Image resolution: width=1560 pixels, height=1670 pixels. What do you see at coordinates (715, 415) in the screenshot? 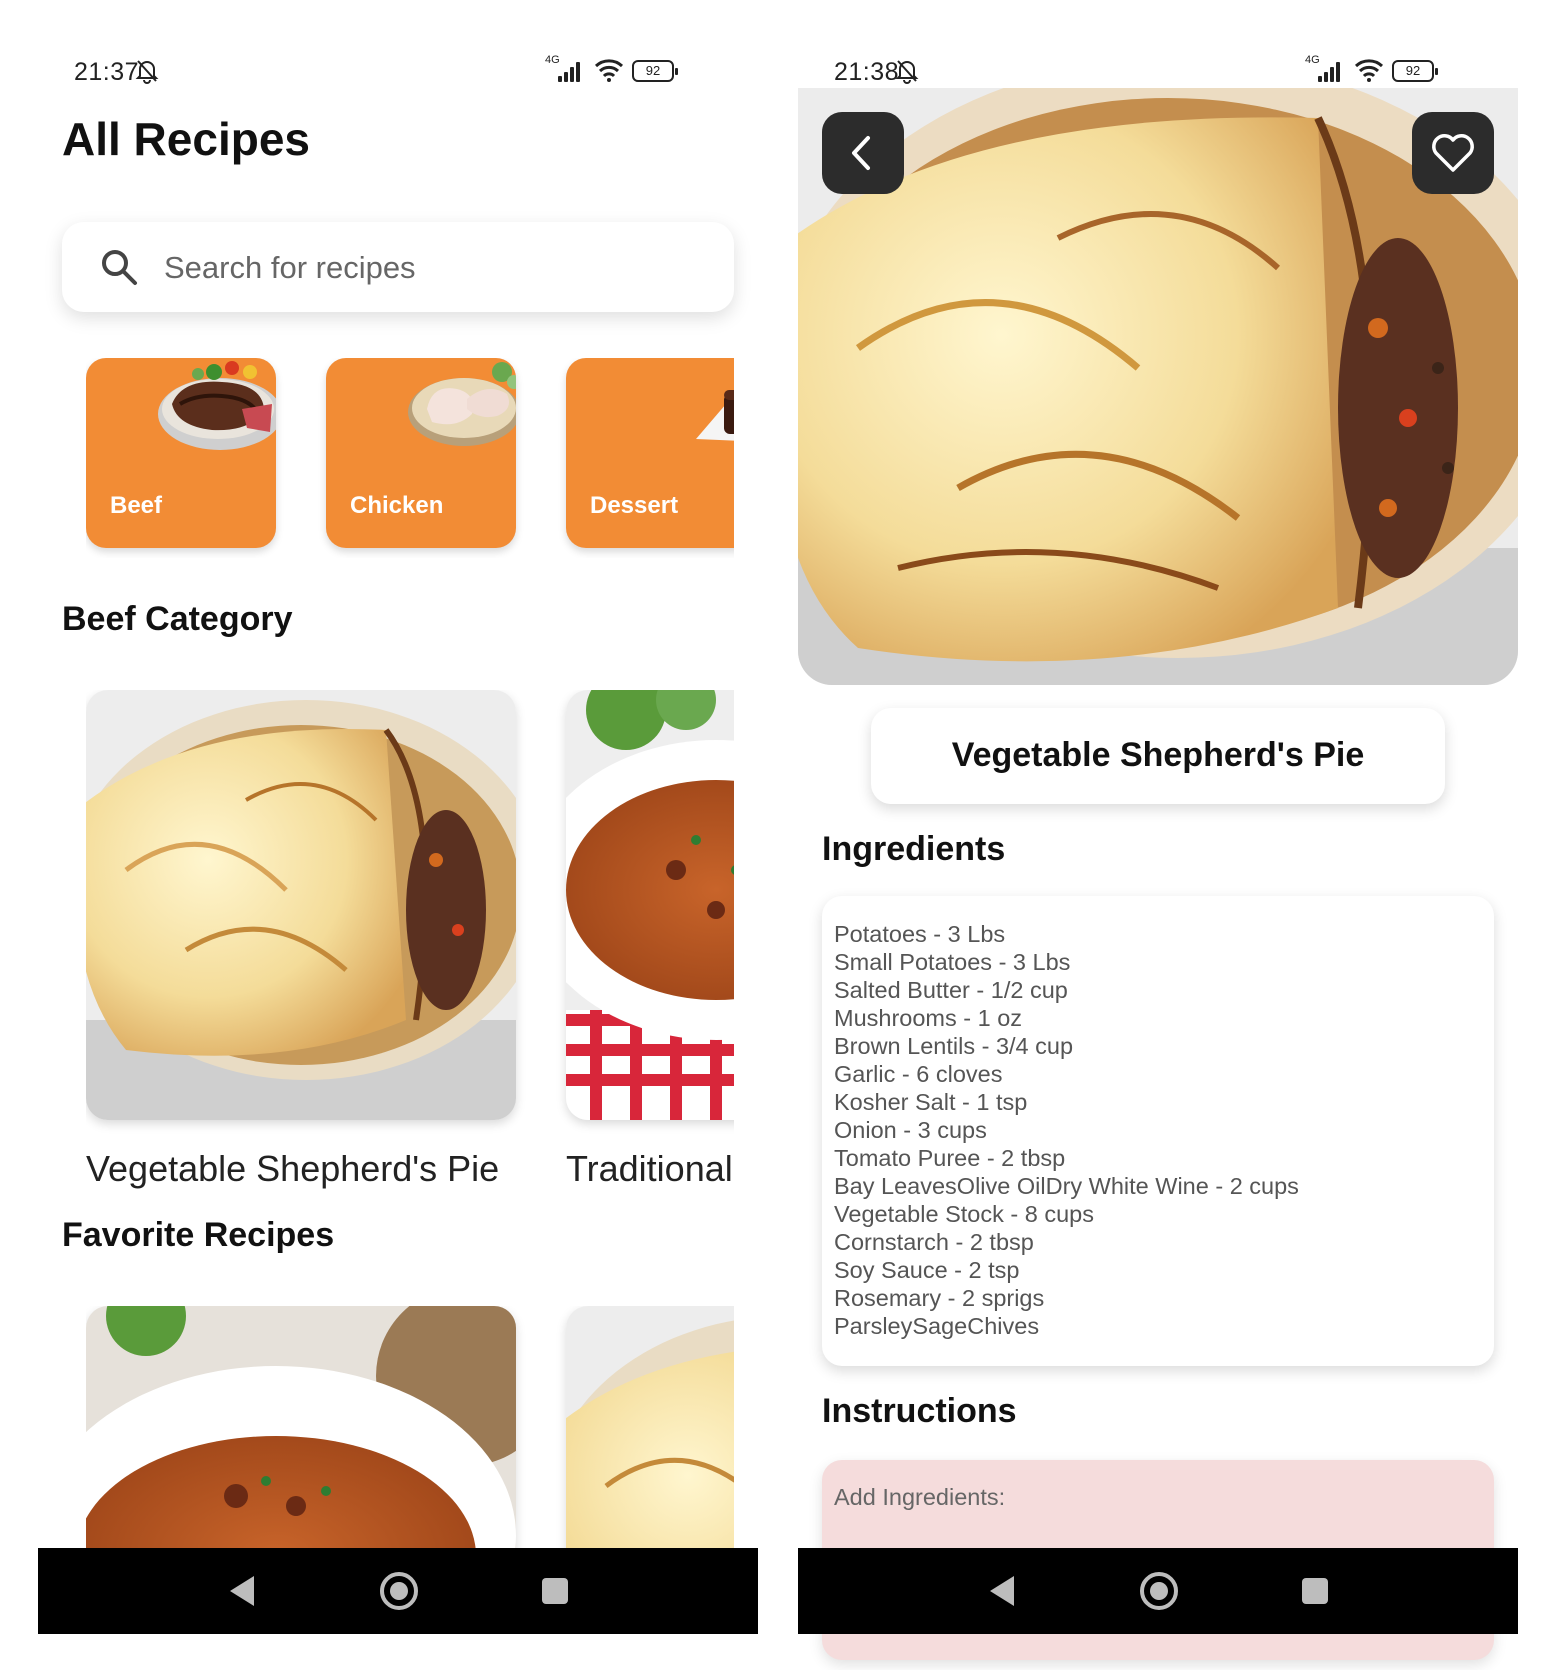
I see `chocolate-cake-image` at bounding box center [715, 415].